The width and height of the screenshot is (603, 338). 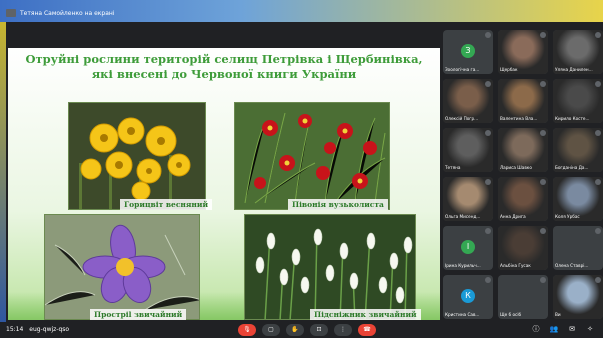 What do you see at coordinates (367, 330) in the screenshot?
I see `leave-call-button: ☎` at bounding box center [367, 330].